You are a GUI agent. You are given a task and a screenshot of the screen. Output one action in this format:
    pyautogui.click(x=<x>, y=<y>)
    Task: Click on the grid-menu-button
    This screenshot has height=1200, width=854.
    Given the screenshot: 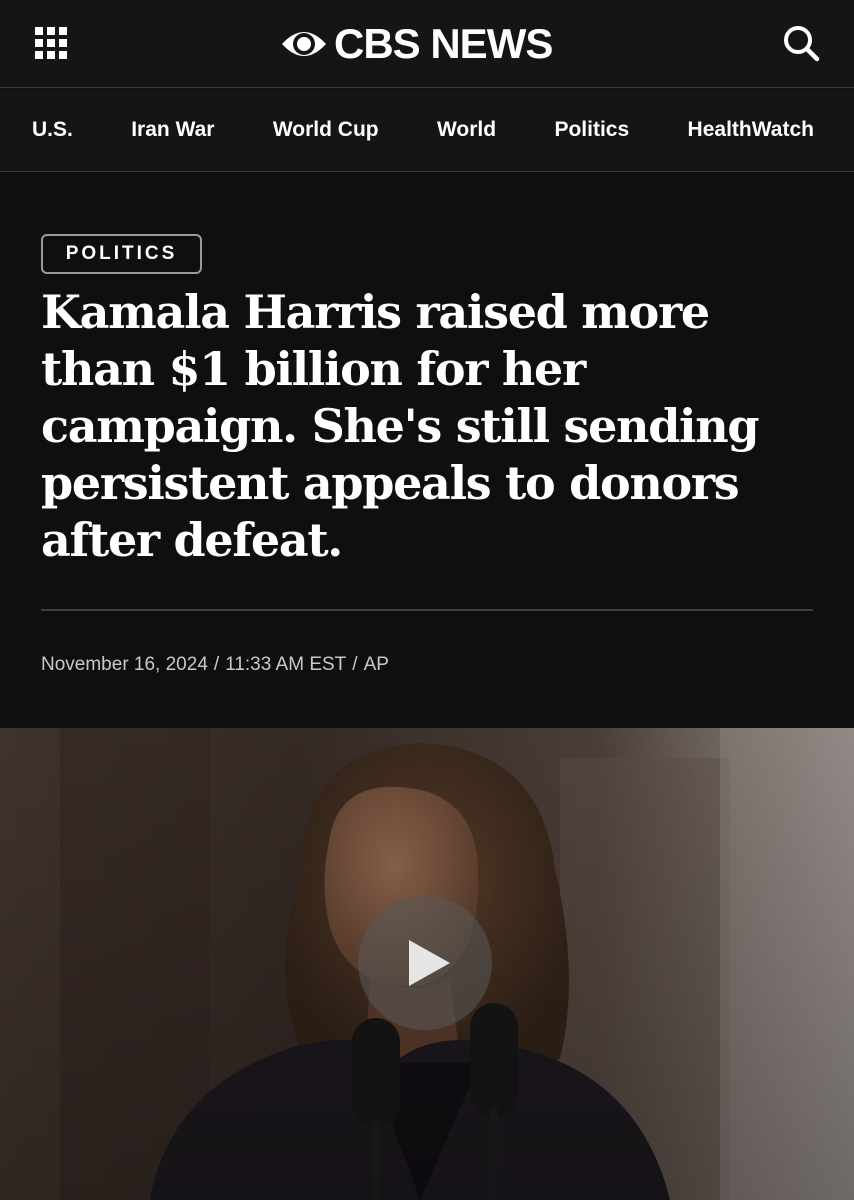 What is the action you would take?
    pyautogui.click(x=51, y=43)
    